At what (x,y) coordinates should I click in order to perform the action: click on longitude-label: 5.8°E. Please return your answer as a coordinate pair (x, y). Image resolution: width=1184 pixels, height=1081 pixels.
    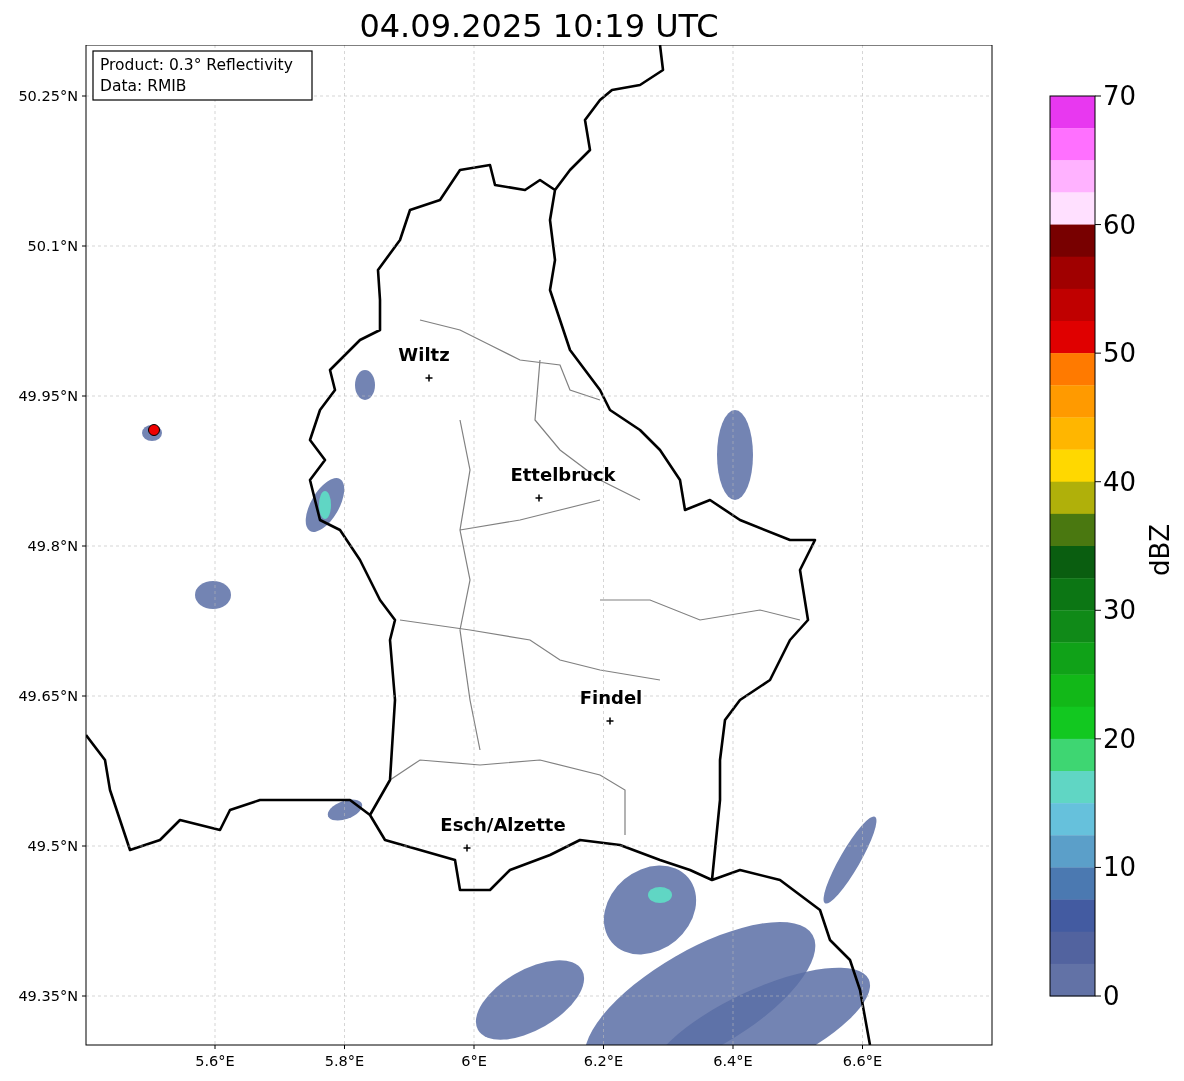
    Looking at the image, I should click on (344, 1061).